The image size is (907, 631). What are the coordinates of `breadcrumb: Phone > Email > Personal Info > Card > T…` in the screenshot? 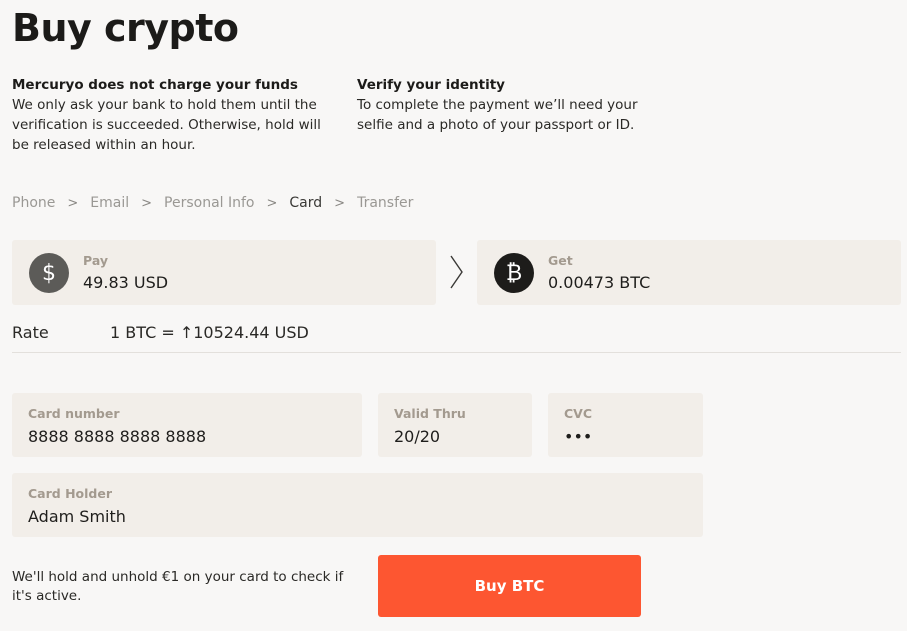 It's located at (212, 203).